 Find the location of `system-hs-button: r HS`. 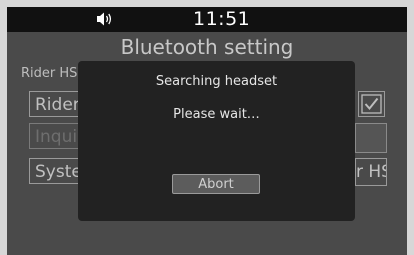

system-hs-button: r HS is located at coordinates (371, 172).